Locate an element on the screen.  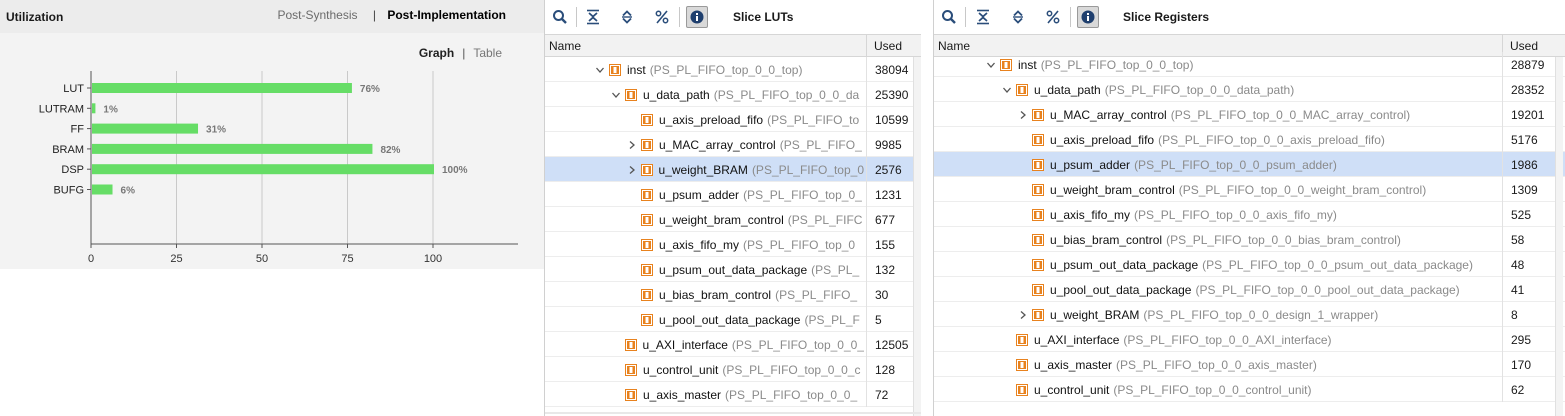
module-name: (PS_PL_FIFO_top_0_ is located at coordinates (802, 194).